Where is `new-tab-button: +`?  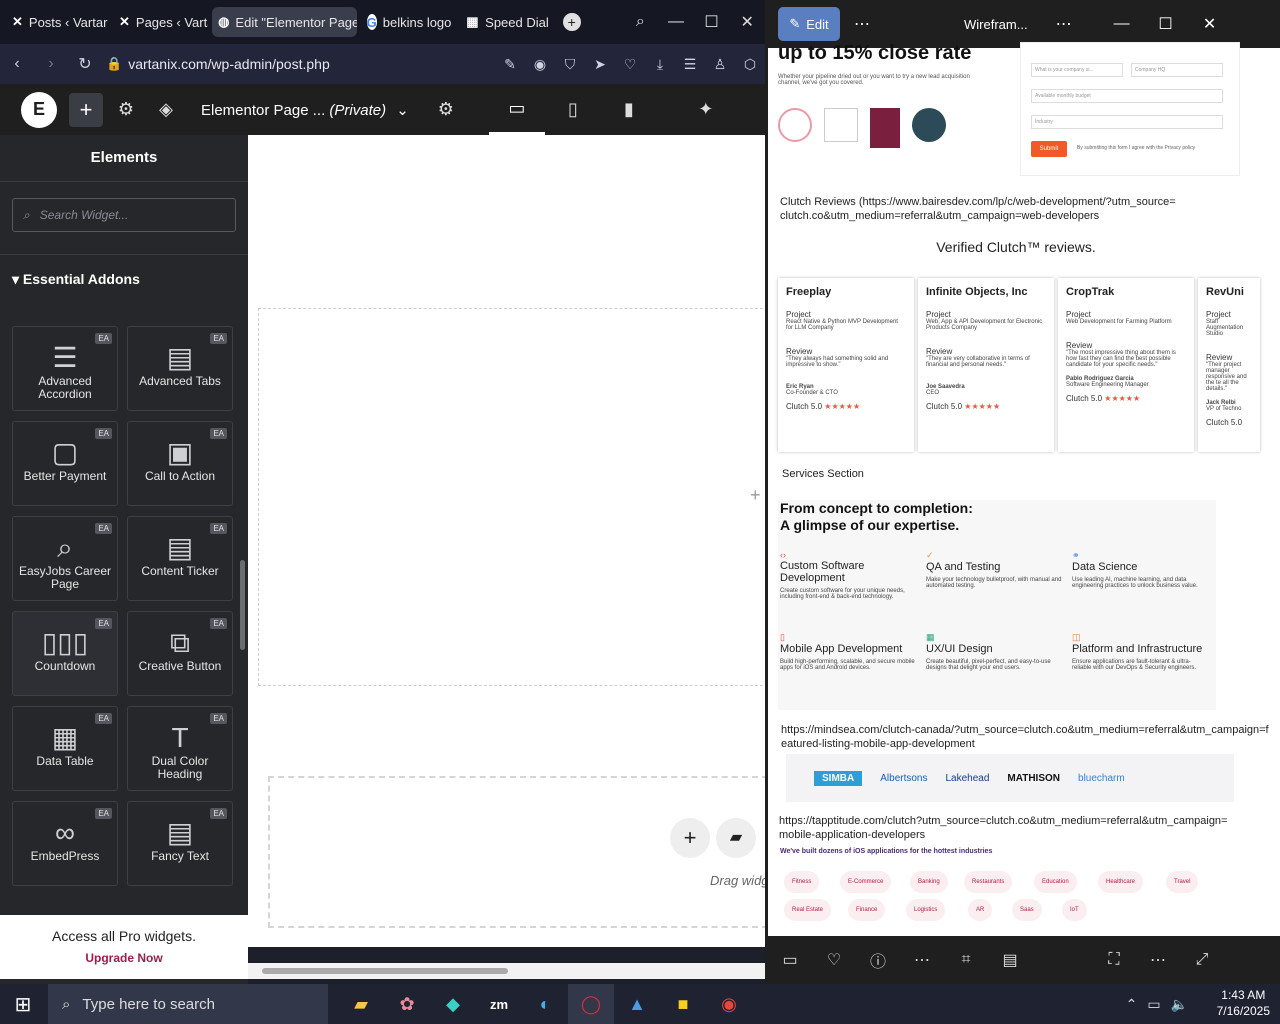 new-tab-button: + is located at coordinates (571, 22).